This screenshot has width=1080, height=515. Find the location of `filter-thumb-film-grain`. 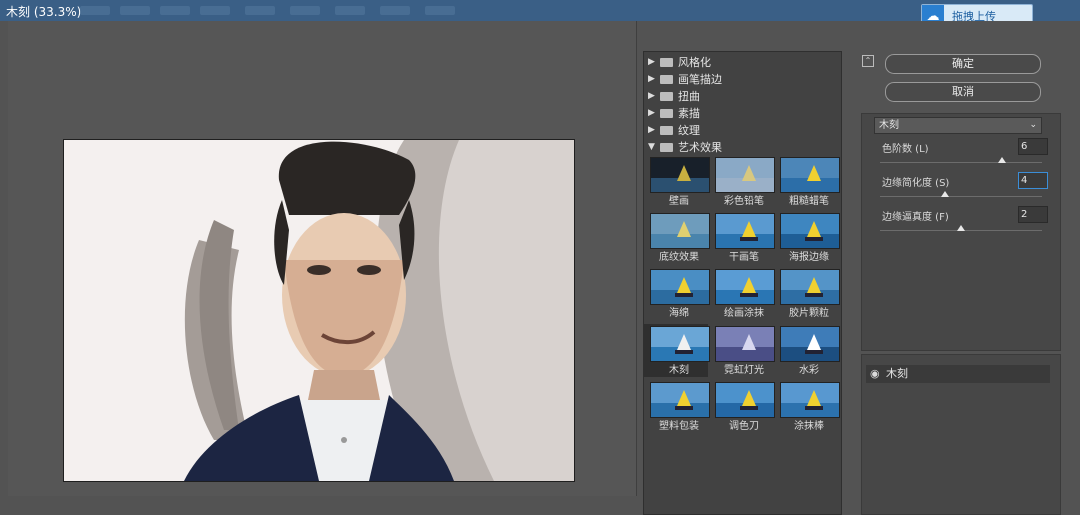

filter-thumb-film-grain is located at coordinates (810, 287).